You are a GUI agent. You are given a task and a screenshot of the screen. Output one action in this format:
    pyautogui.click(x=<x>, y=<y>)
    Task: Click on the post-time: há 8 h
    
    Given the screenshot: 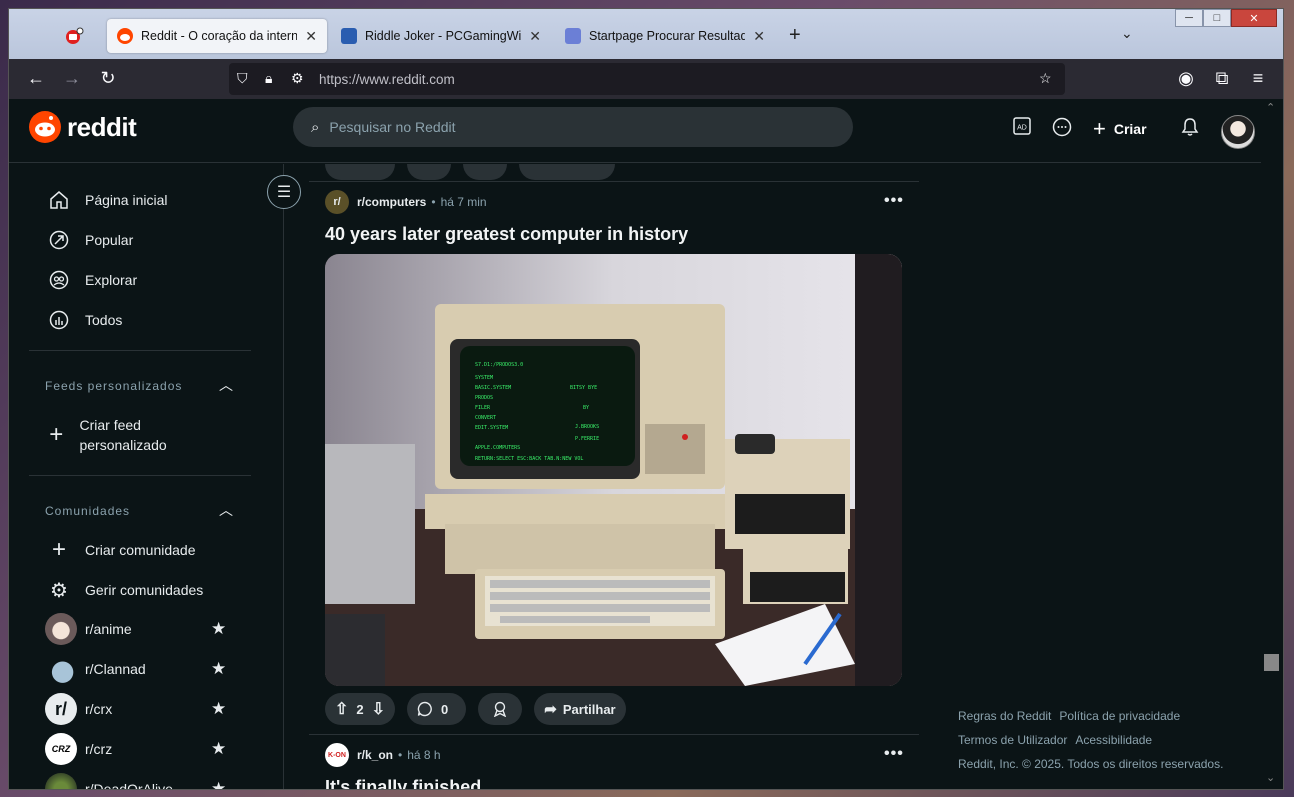 What is the action you would take?
    pyautogui.click(x=424, y=755)
    